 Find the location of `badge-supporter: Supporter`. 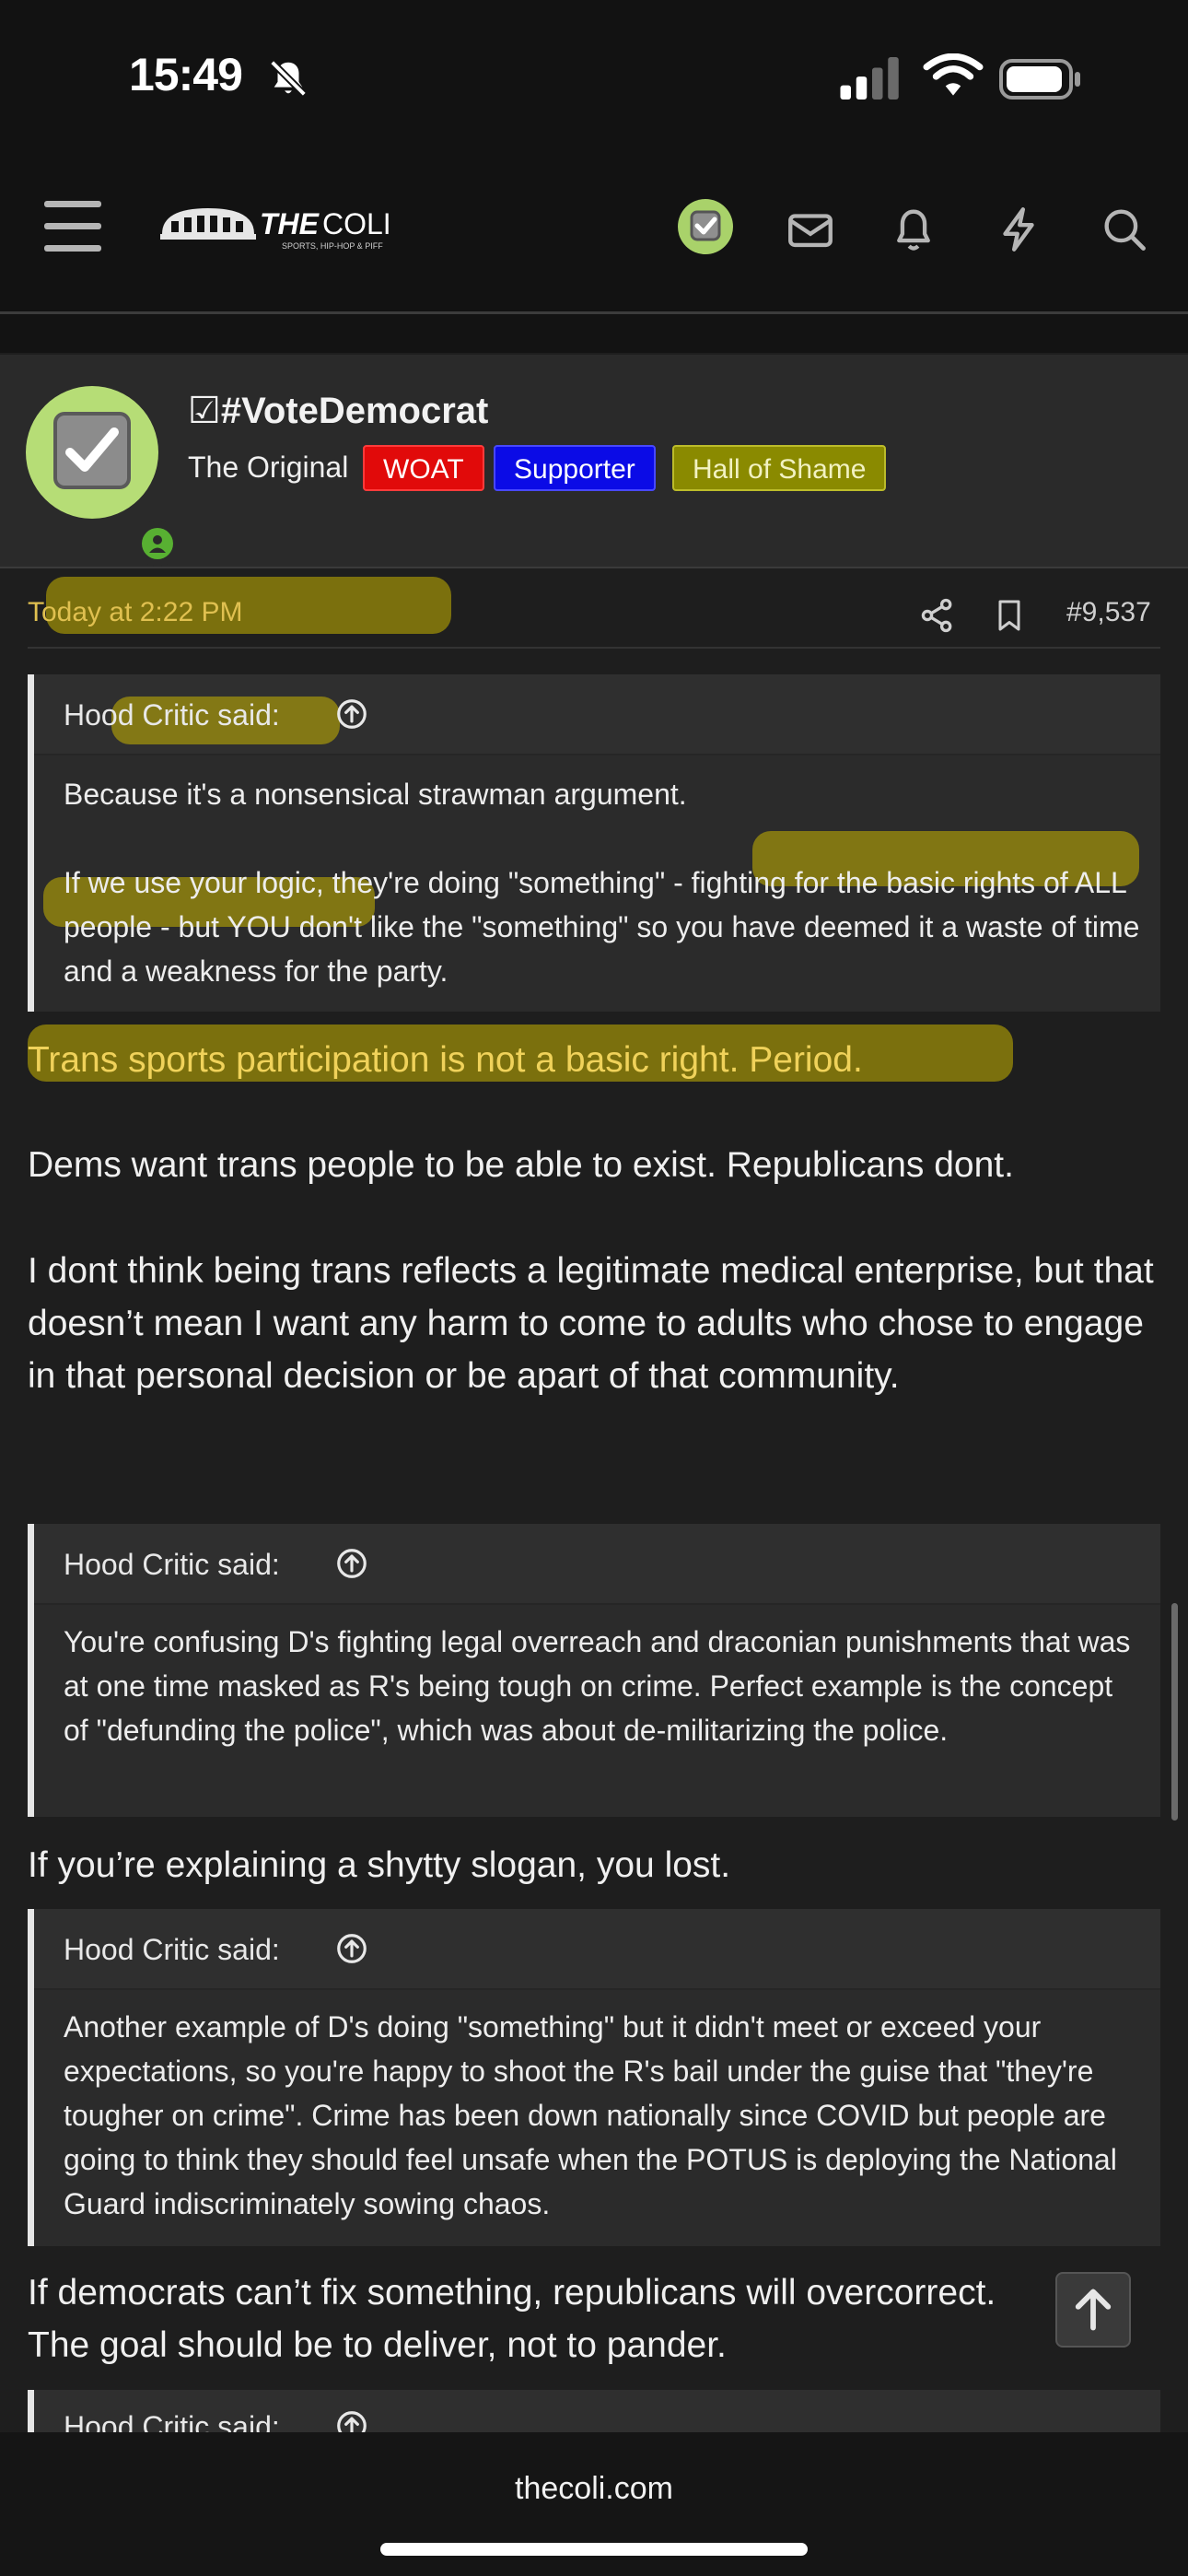

badge-supporter: Supporter is located at coordinates (575, 468).